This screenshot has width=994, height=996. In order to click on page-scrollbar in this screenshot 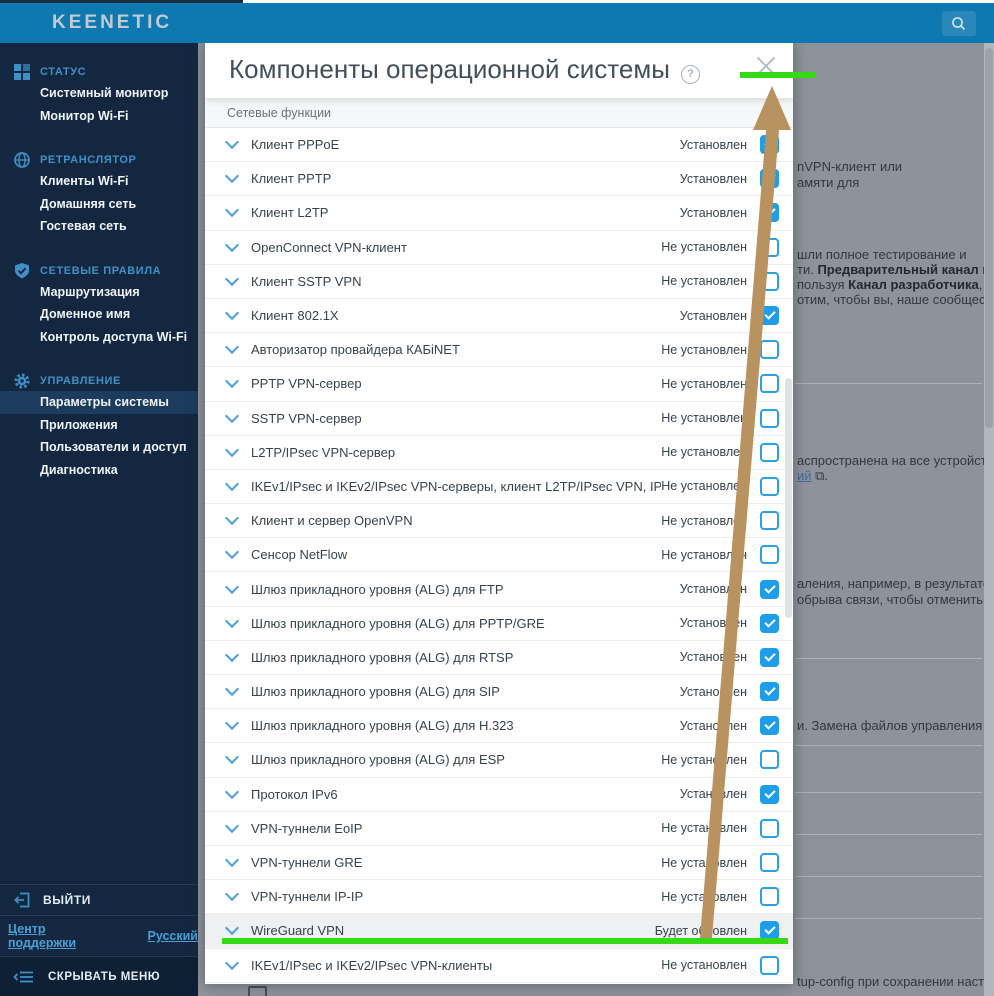, I will do `click(989, 499)`.